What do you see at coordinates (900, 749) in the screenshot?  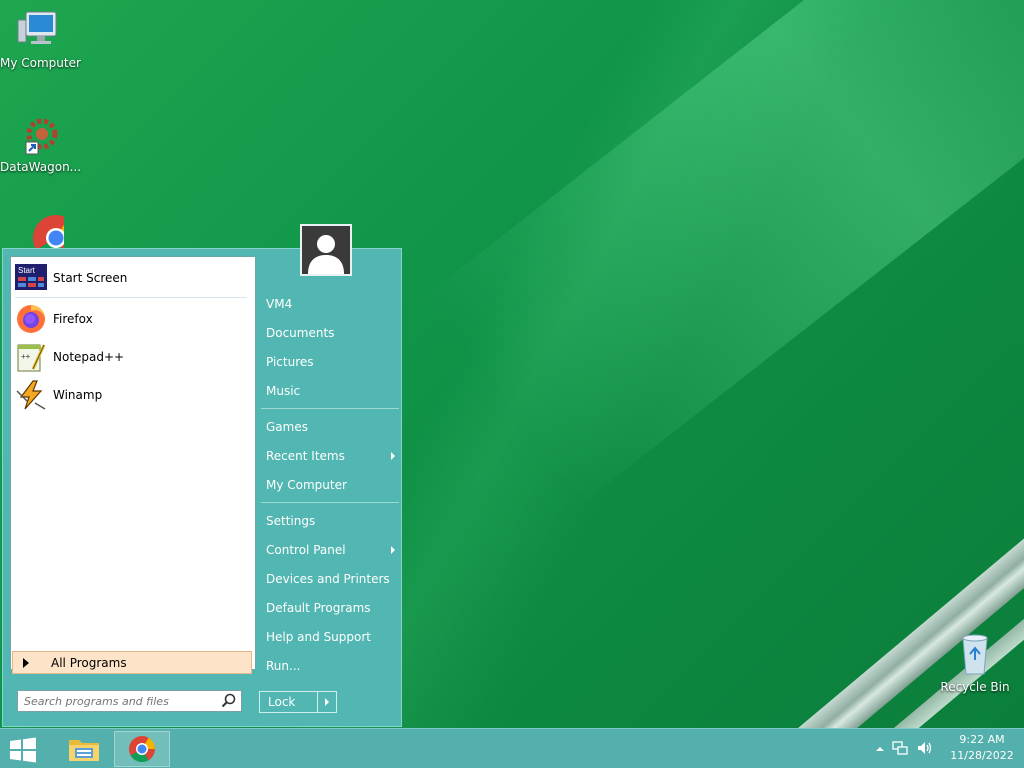 I see `network-icon` at bounding box center [900, 749].